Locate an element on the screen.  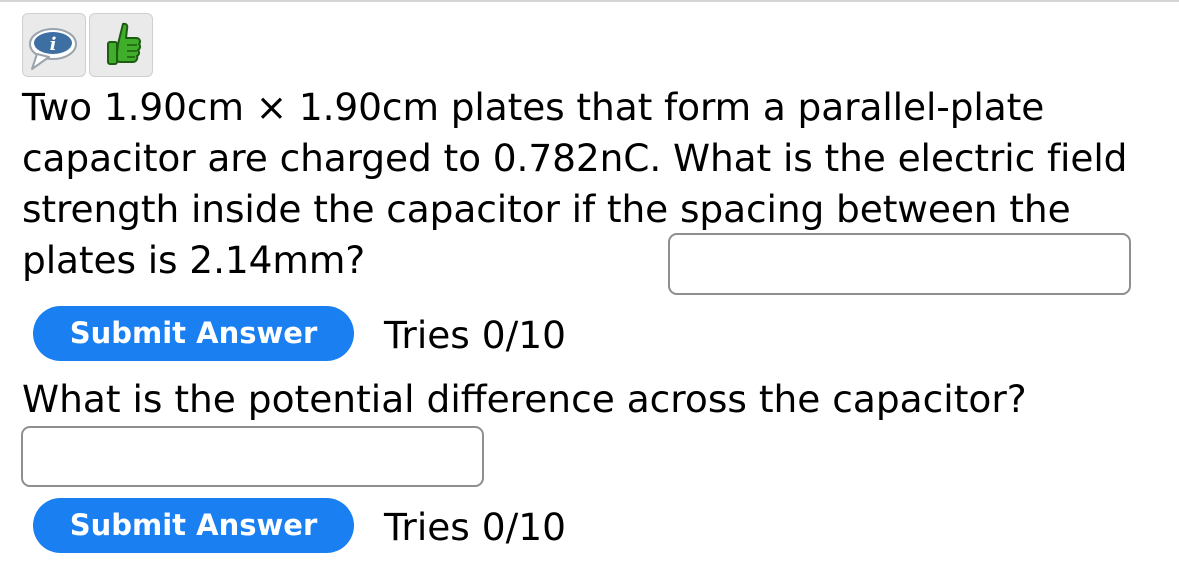
answer-2-input is located at coordinates (252, 456).